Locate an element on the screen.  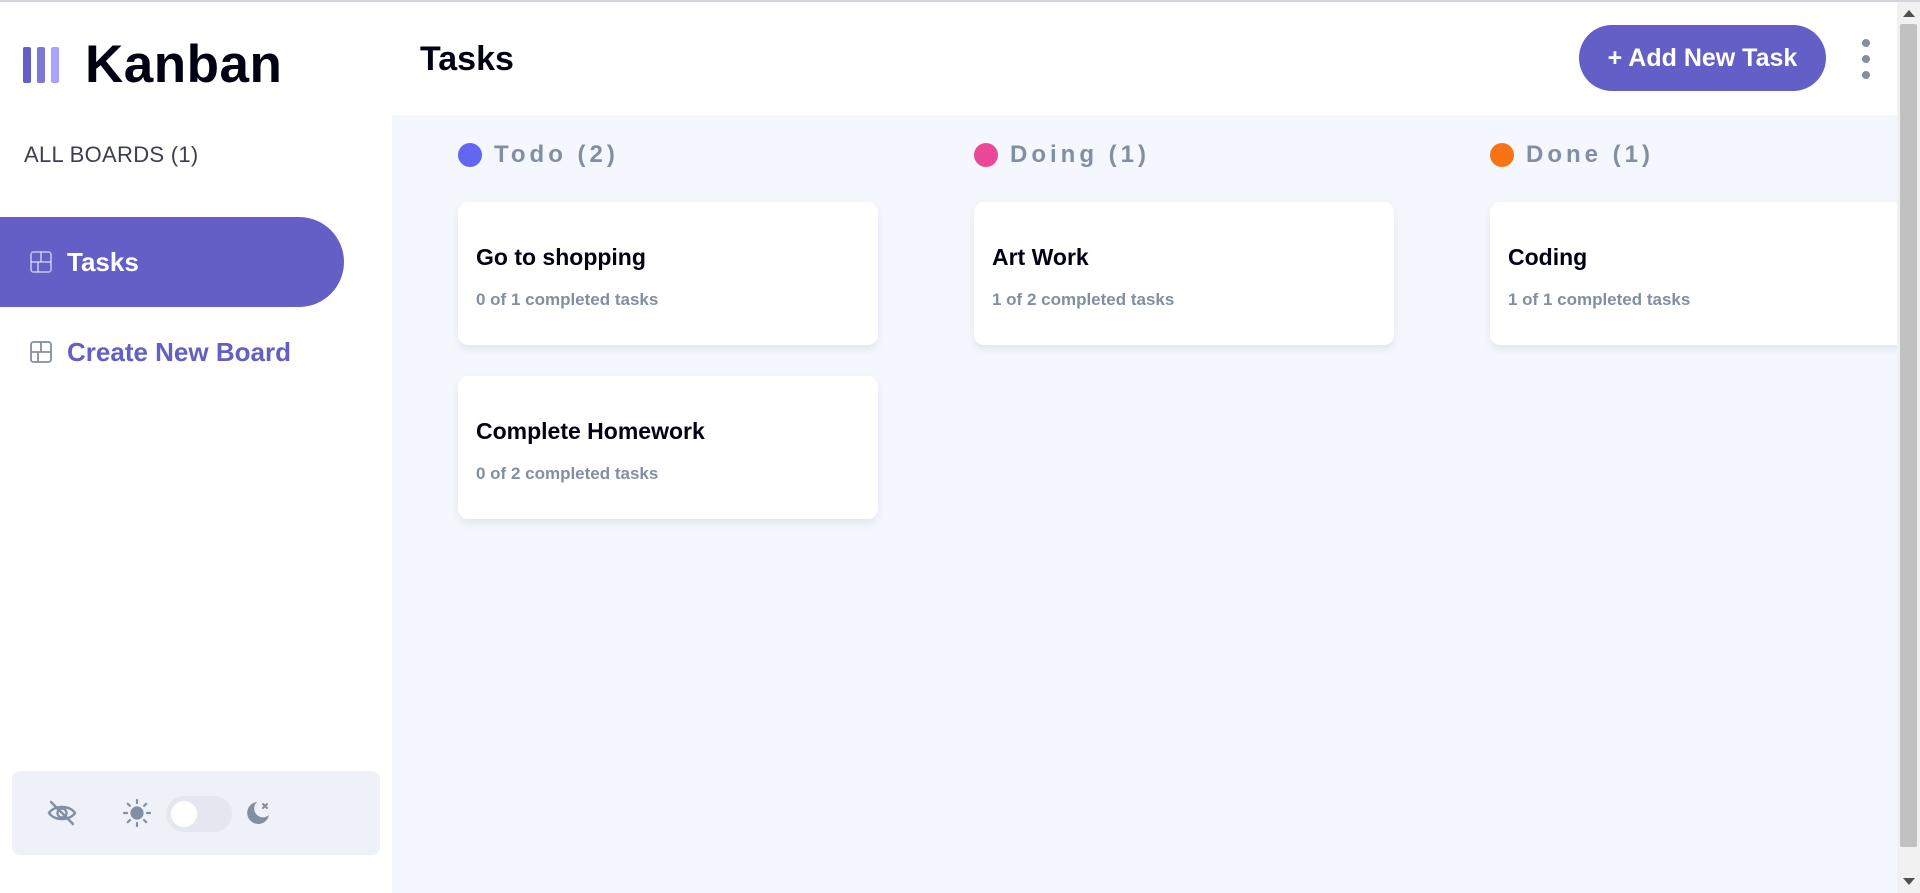
eye-slash-icon is located at coordinates (62, 813).